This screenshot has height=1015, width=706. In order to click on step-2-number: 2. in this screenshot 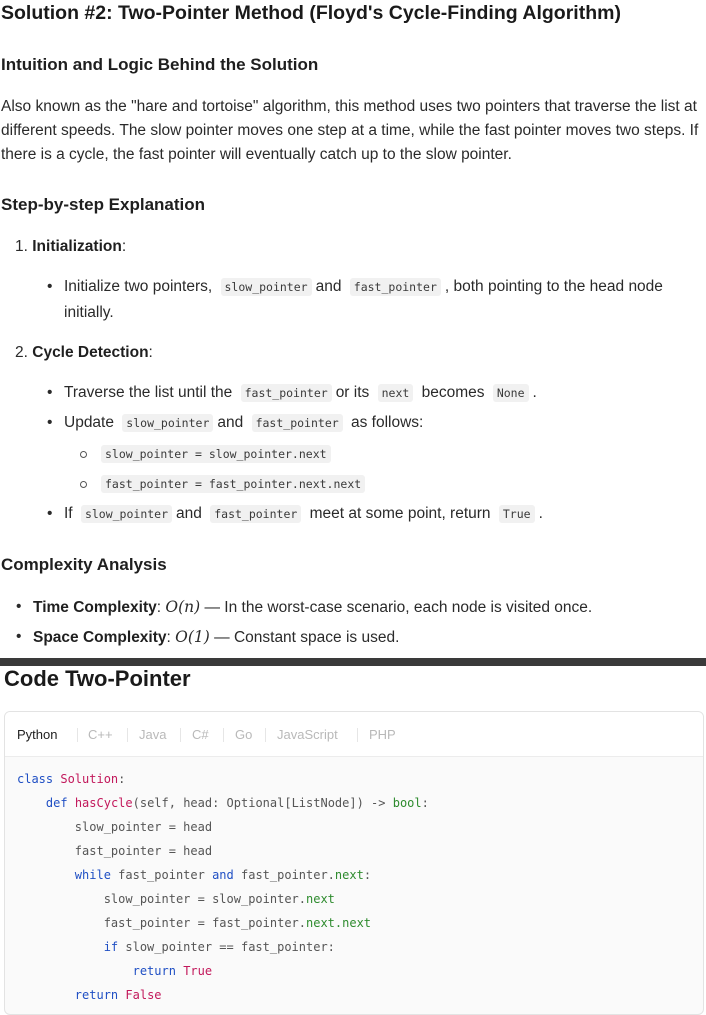, I will do `click(21, 352)`.